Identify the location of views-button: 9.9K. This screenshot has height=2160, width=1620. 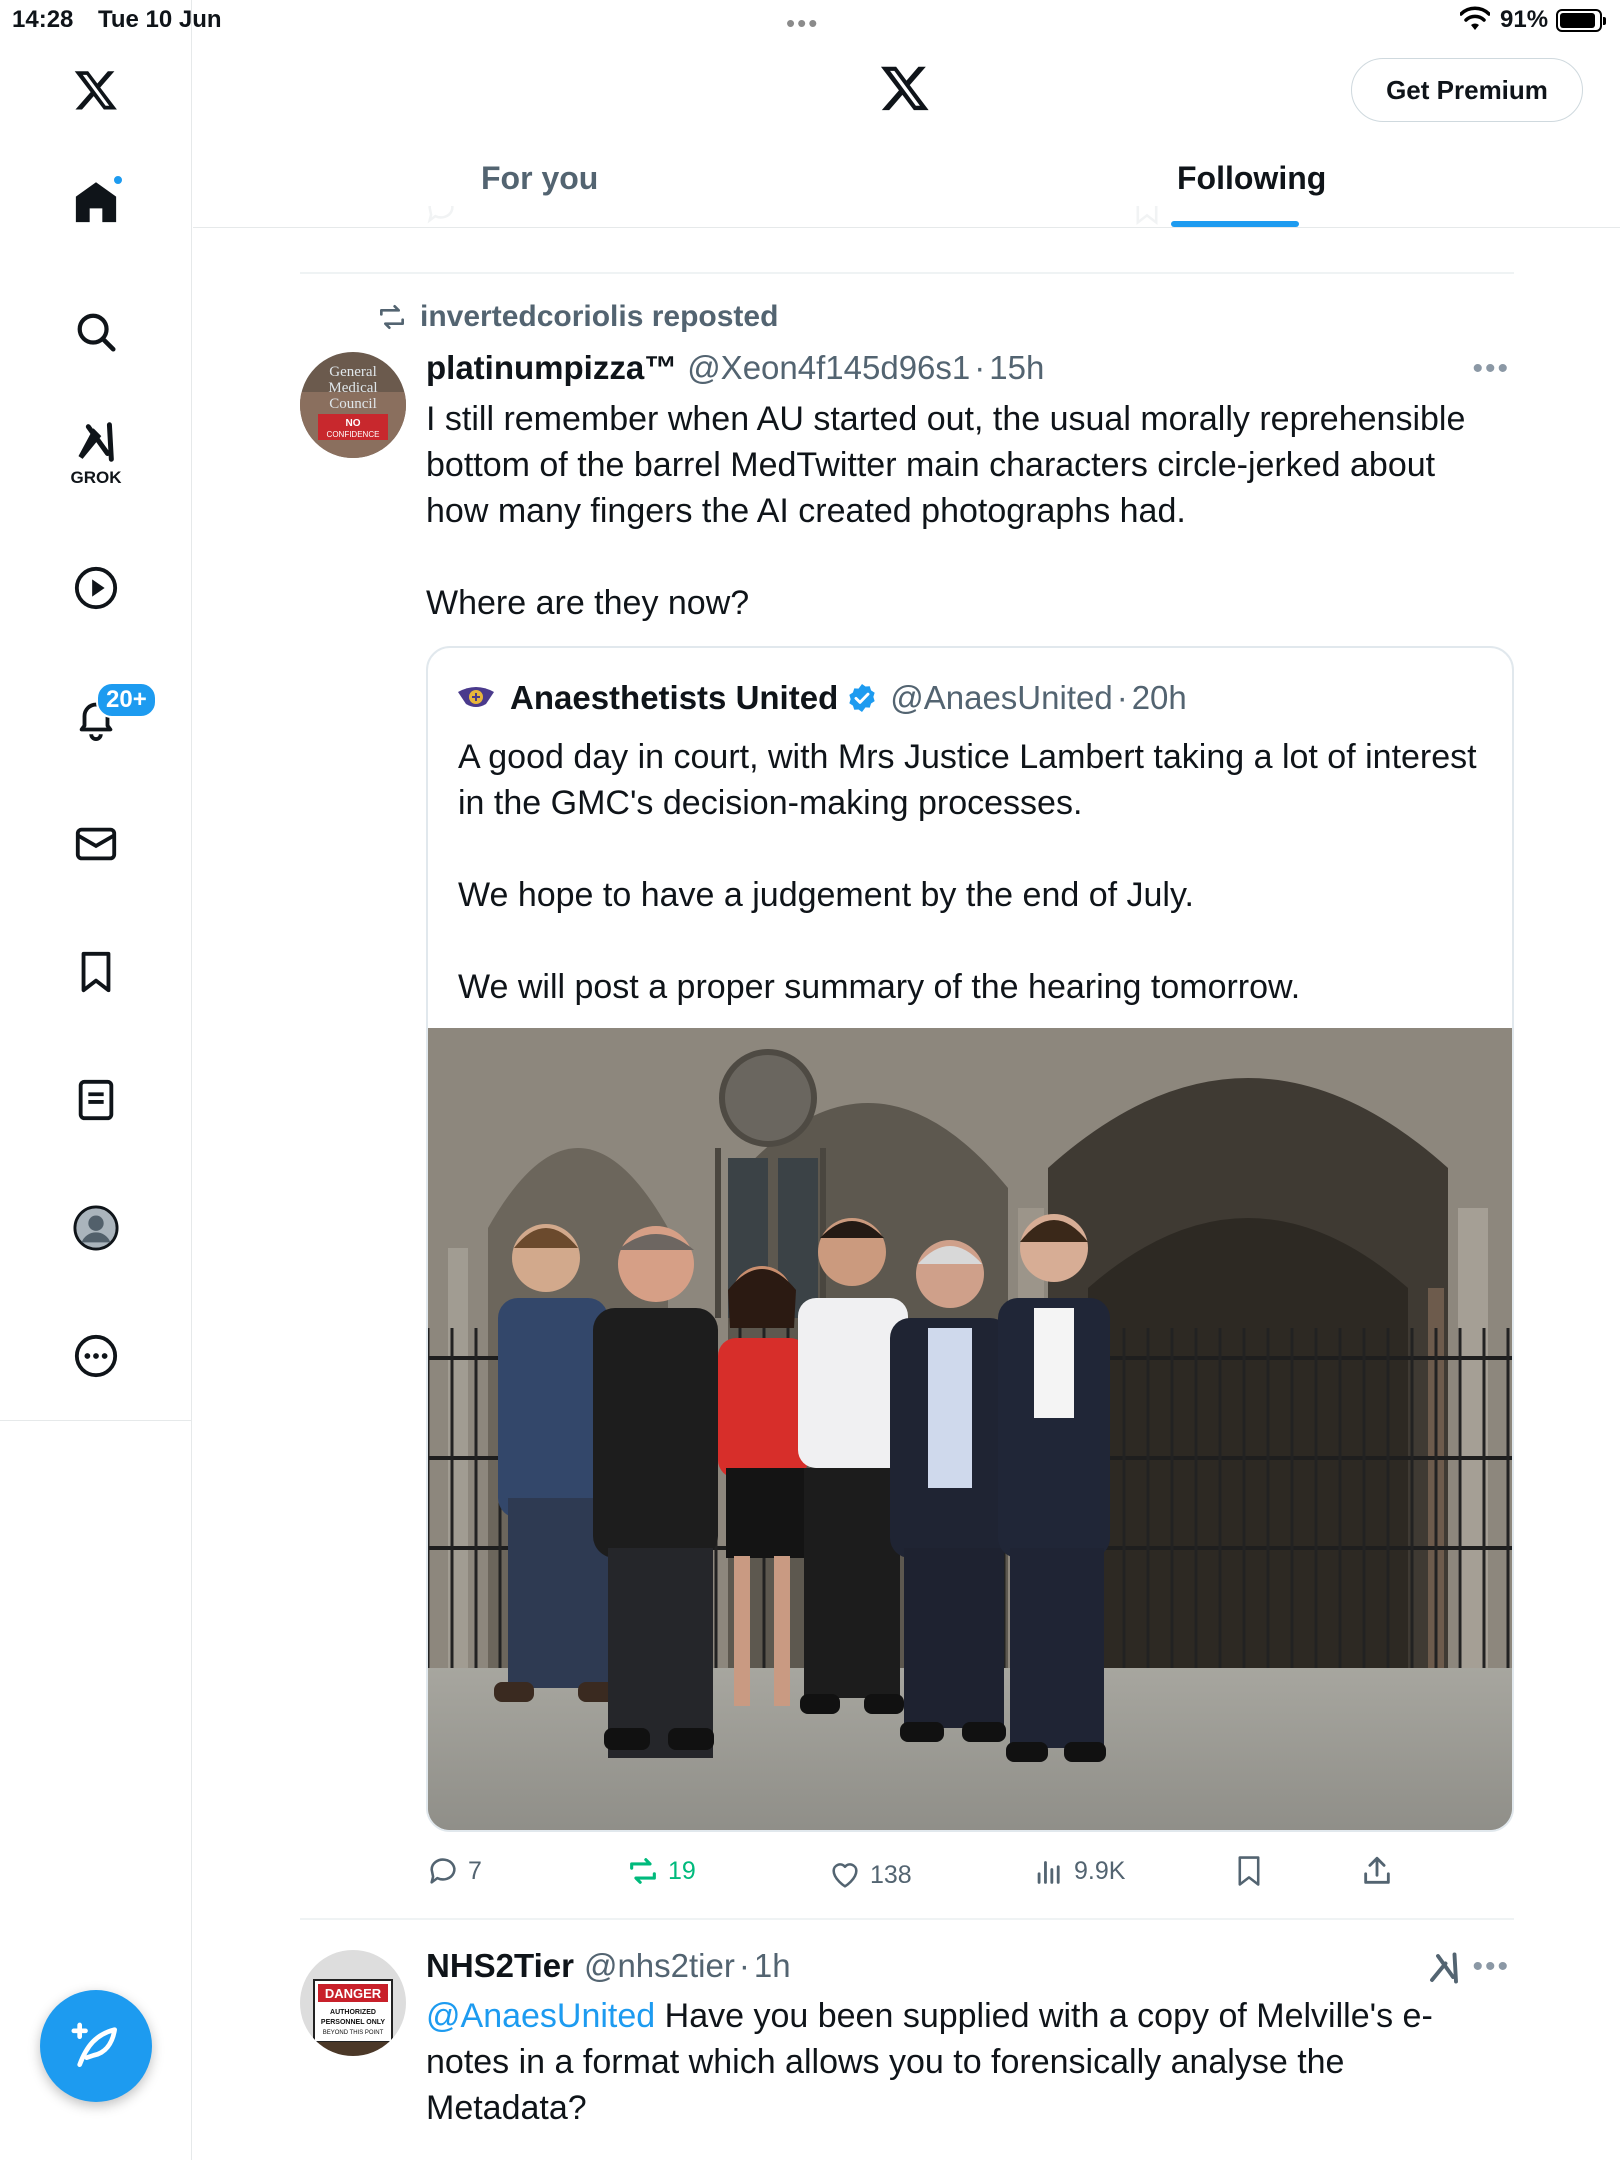
(1078, 1871).